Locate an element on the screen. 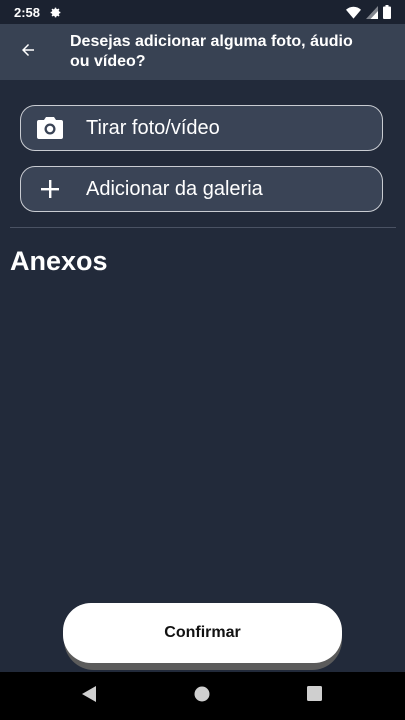 The width and height of the screenshot is (405, 720). nav-home-button is located at coordinates (202, 696).